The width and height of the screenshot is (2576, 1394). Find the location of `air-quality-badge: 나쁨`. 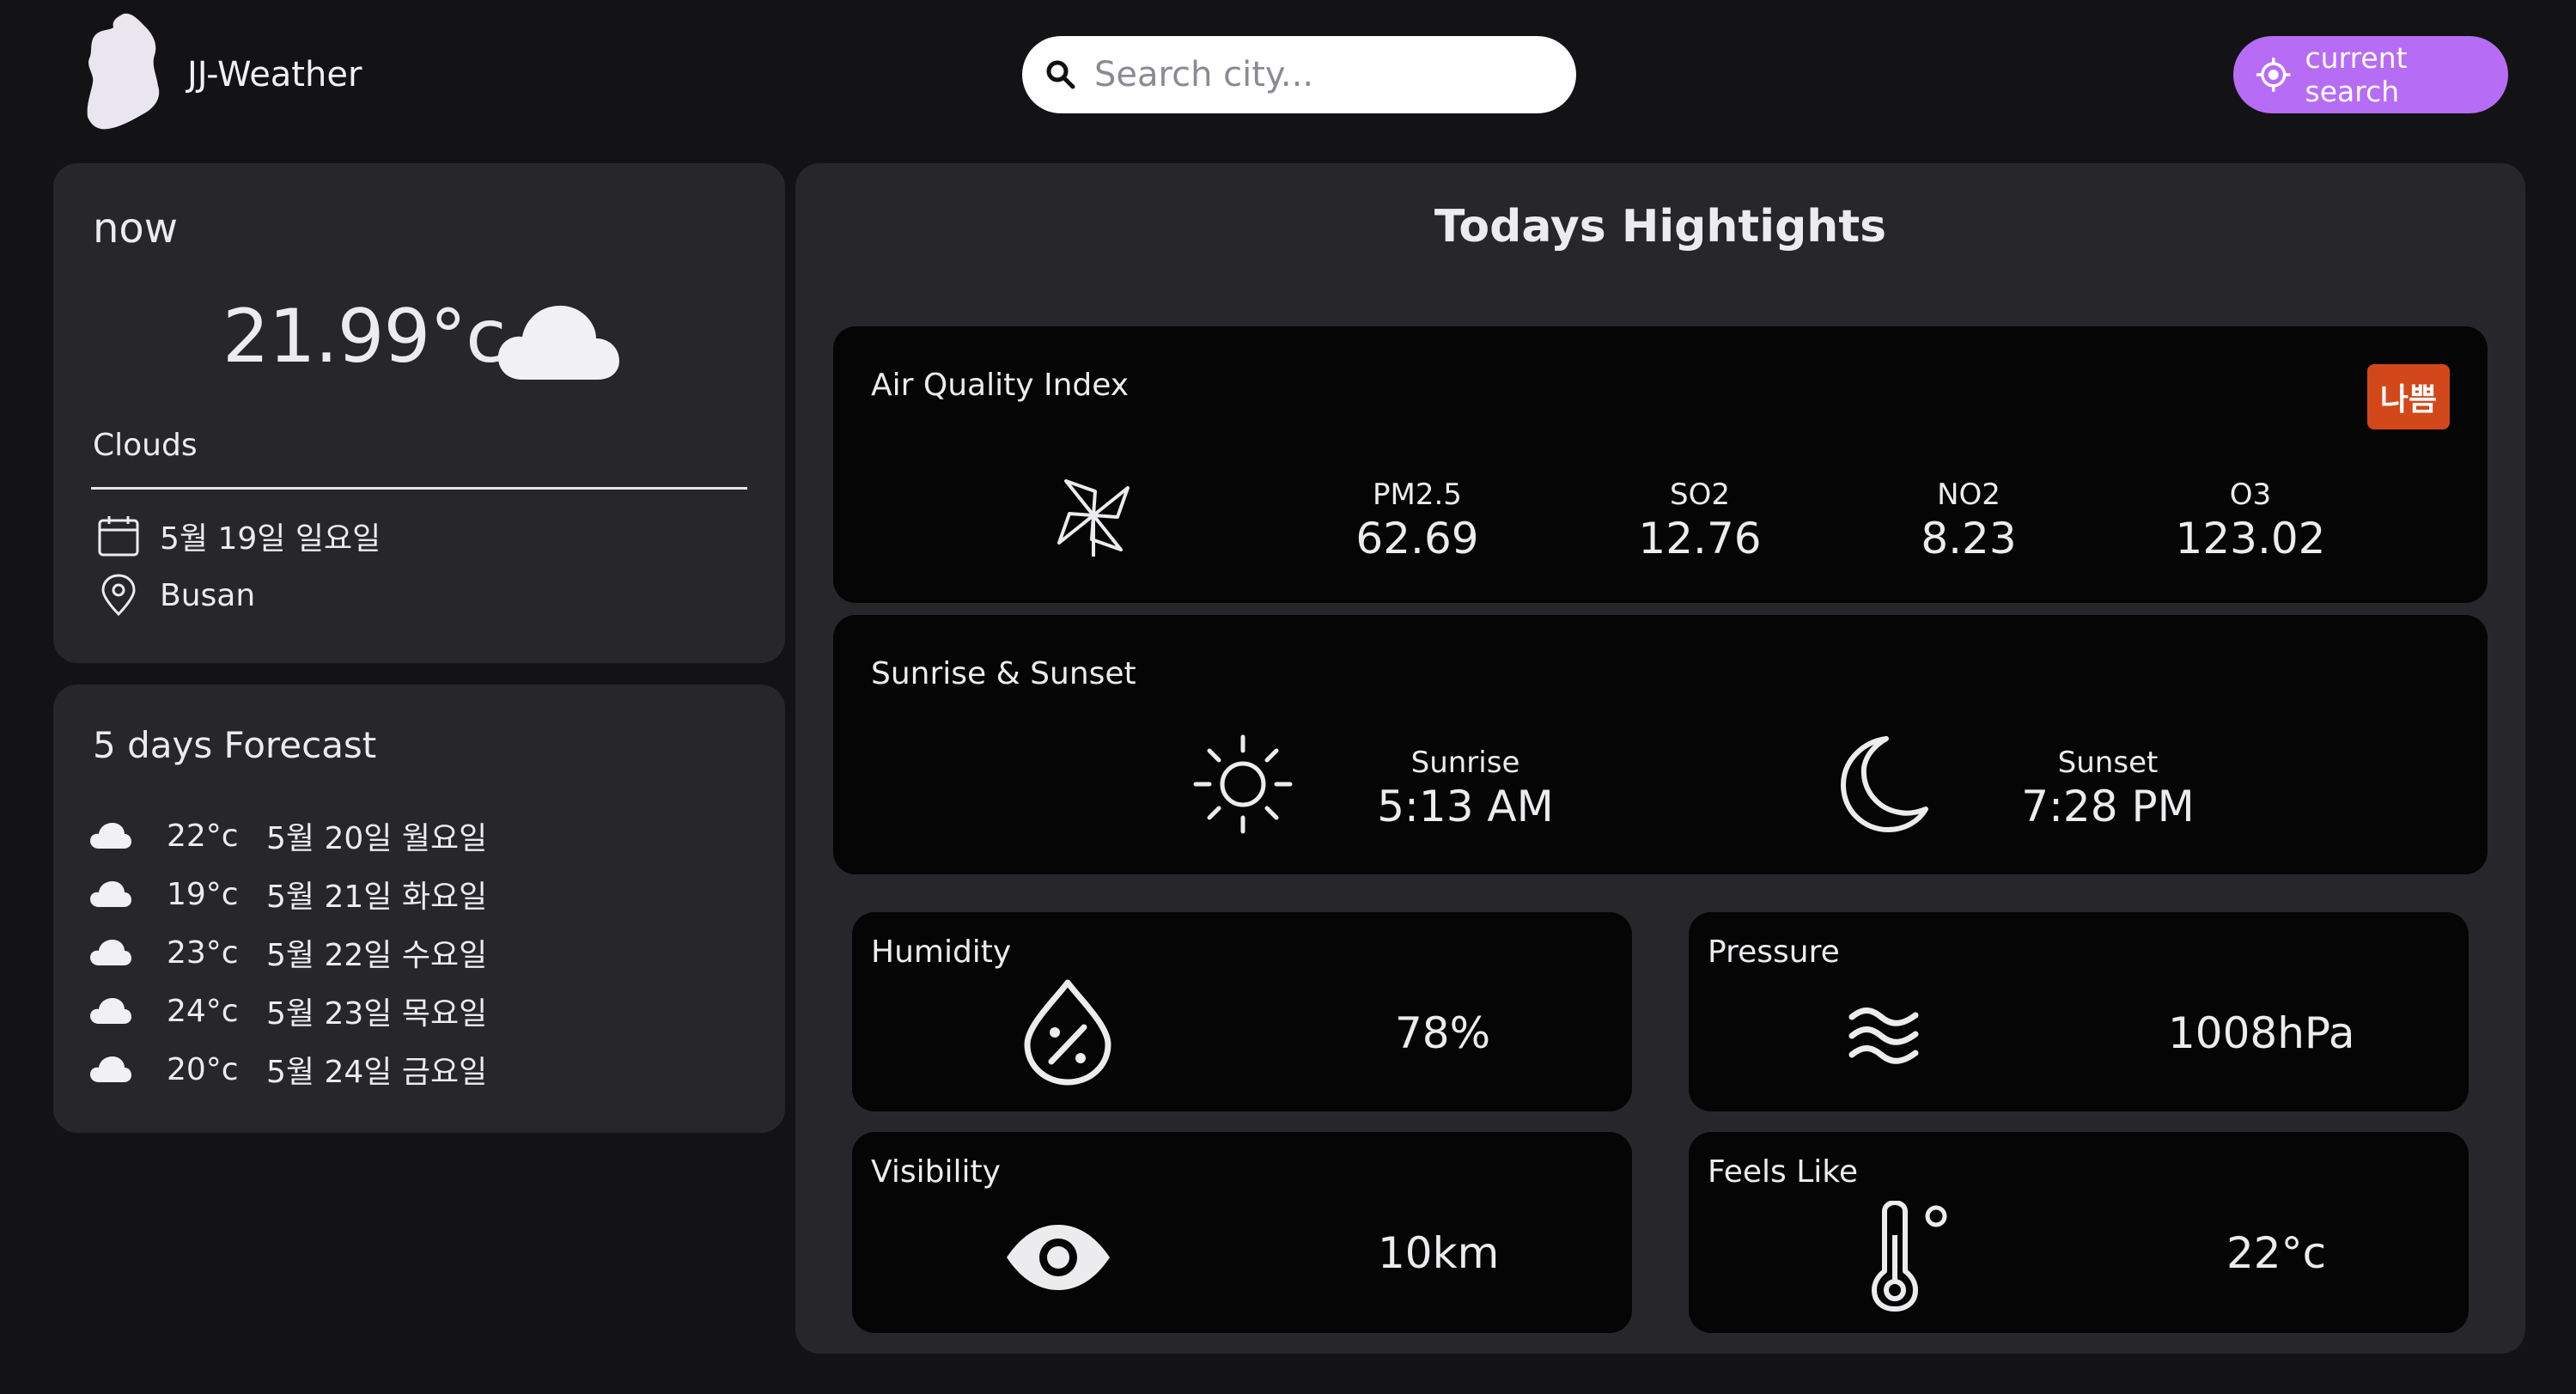

air-quality-badge: 나쁨 is located at coordinates (2408, 396).